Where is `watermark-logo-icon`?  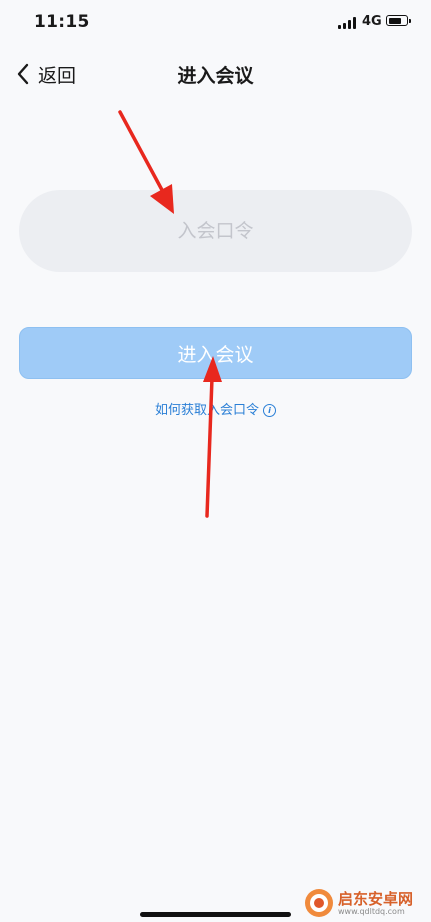 watermark-logo-icon is located at coordinates (319, 903).